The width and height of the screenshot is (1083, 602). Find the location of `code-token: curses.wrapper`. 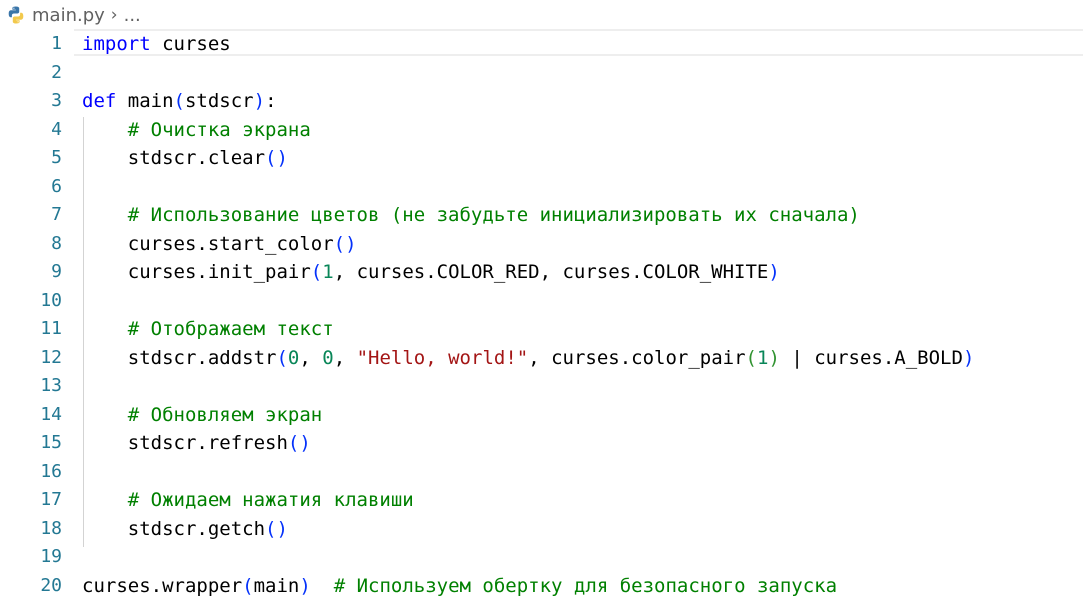

code-token: curses.wrapper is located at coordinates (162, 585).